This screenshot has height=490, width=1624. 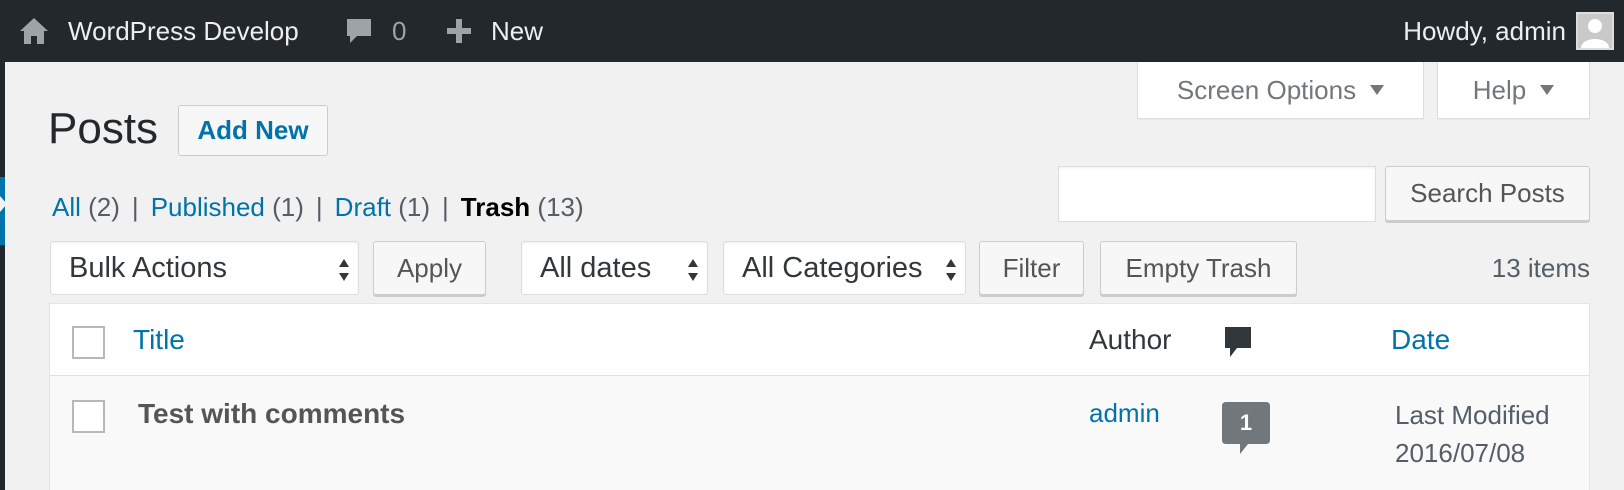 What do you see at coordinates (148, 267) in the screenshot?
I see `bulk-actions-value: Bulk Actions` at bounding box center [148, 267].